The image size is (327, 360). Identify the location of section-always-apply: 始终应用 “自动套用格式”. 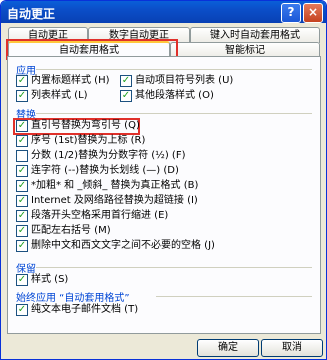
(73, 298).